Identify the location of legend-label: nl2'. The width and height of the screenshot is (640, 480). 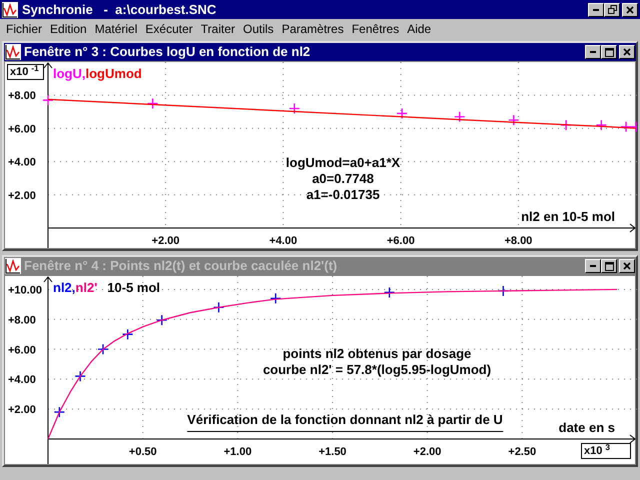
(86, 288).